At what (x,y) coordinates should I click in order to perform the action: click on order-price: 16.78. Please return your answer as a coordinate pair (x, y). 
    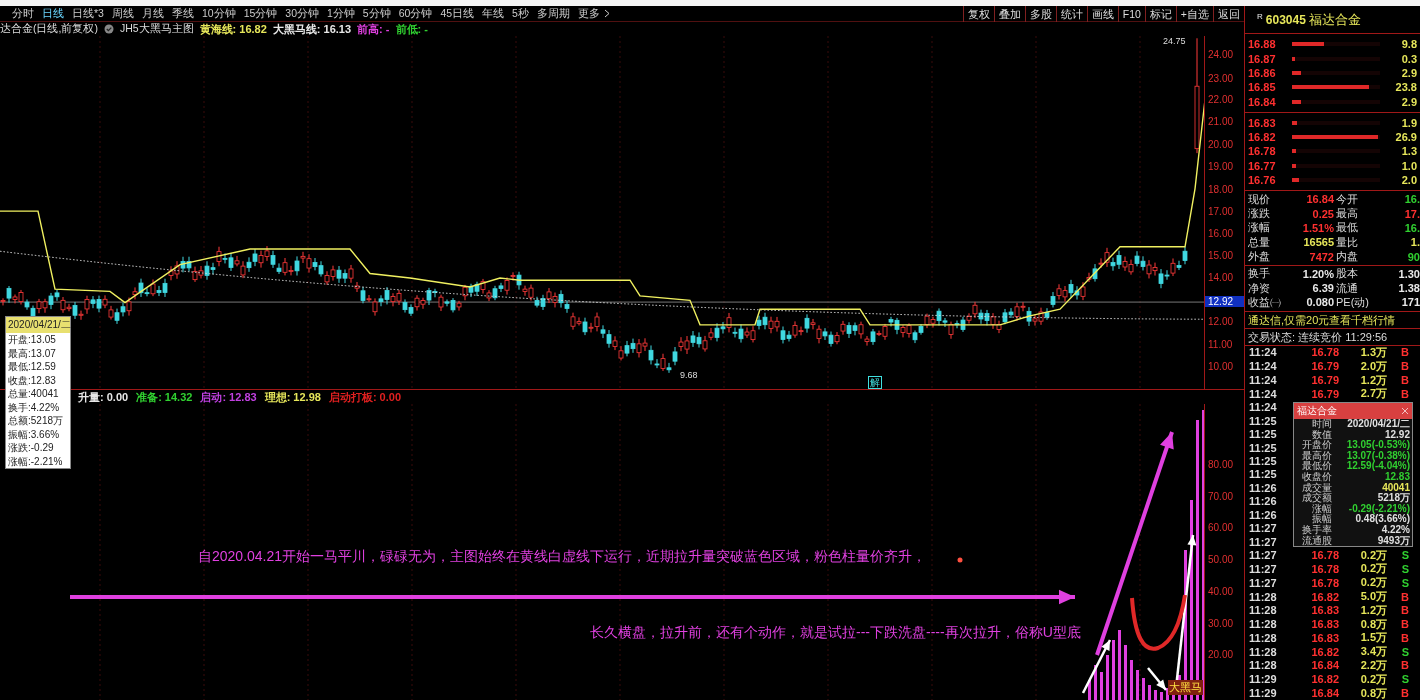
    Looking at the image, I should click on (1262, 151).